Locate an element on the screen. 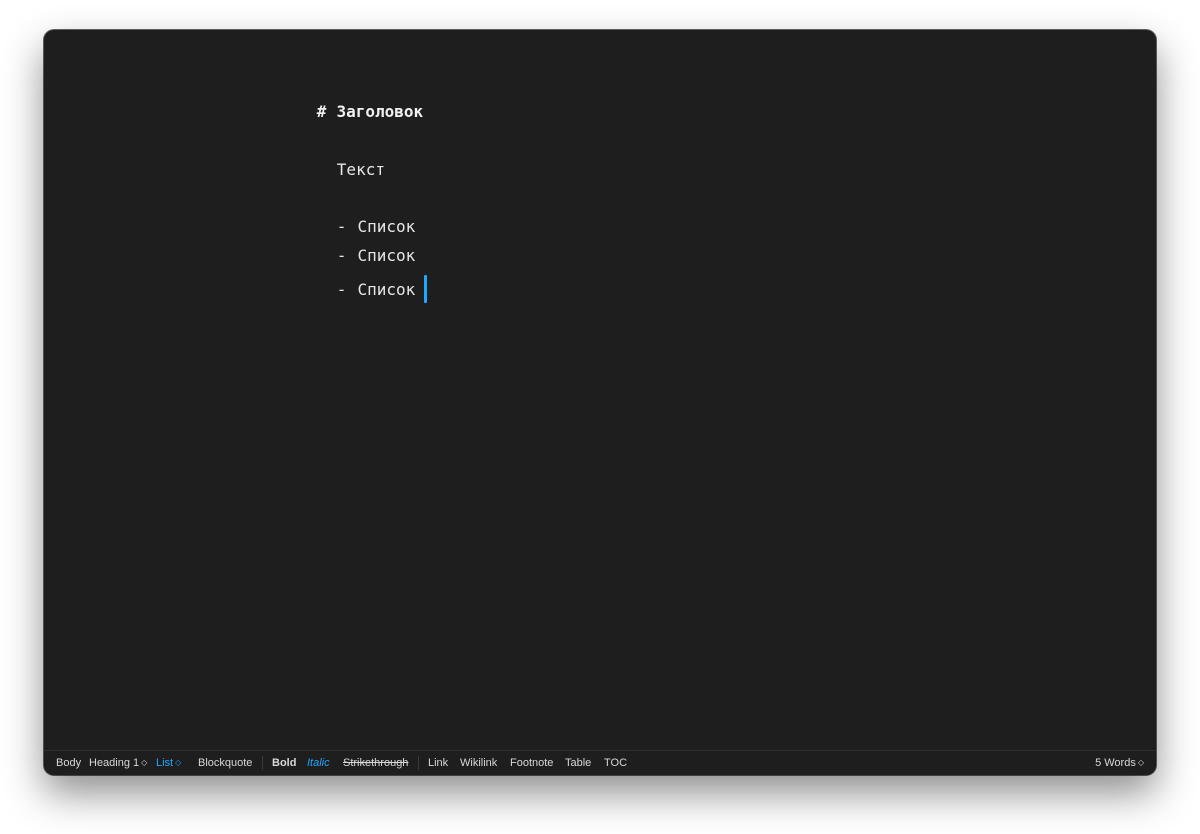 The image size is (1200, 834). blockquote-button: Blockquote is located at coordinates (225, 763).